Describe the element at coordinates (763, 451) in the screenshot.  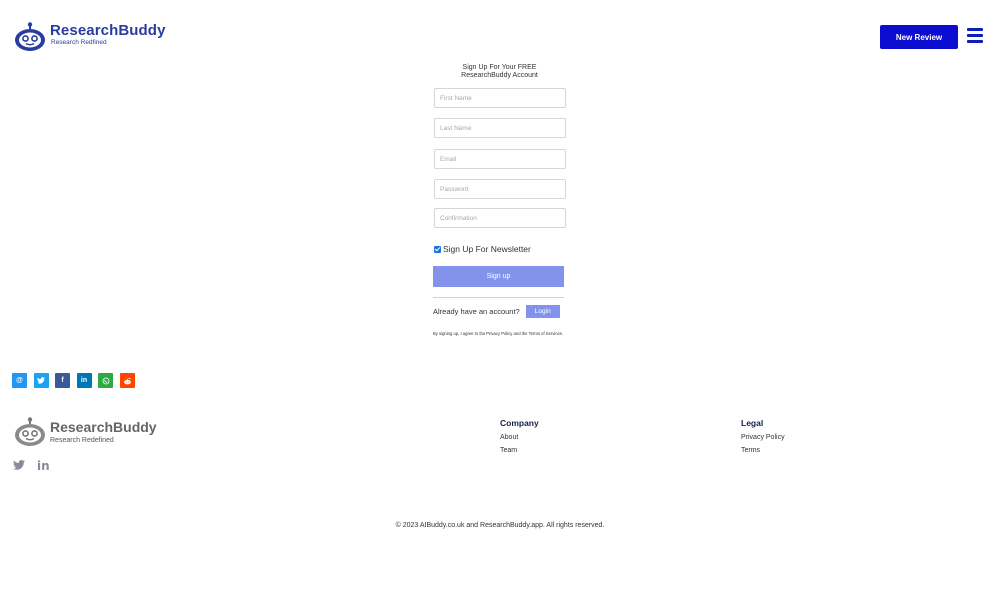
I see `footer-link-terms: Terms` at that location.